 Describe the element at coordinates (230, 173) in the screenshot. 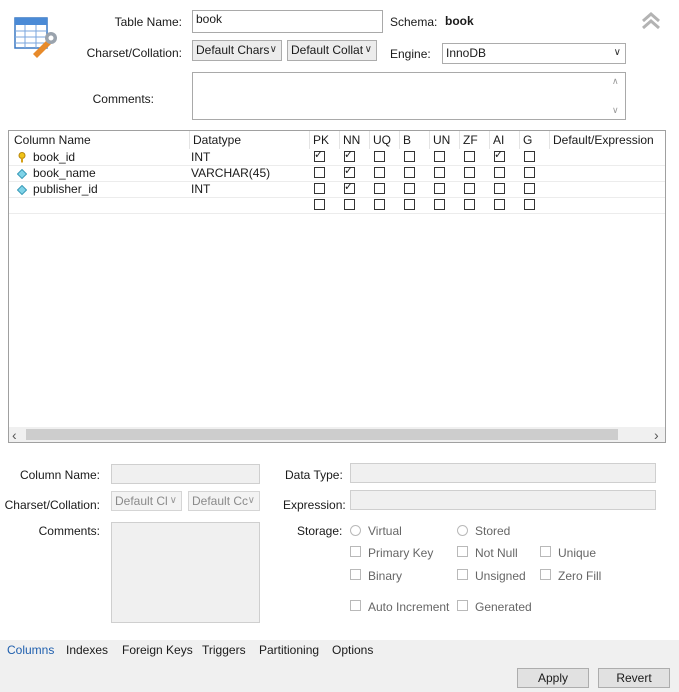

I see `datatype-cell: VARCHAR(45)` at that location.